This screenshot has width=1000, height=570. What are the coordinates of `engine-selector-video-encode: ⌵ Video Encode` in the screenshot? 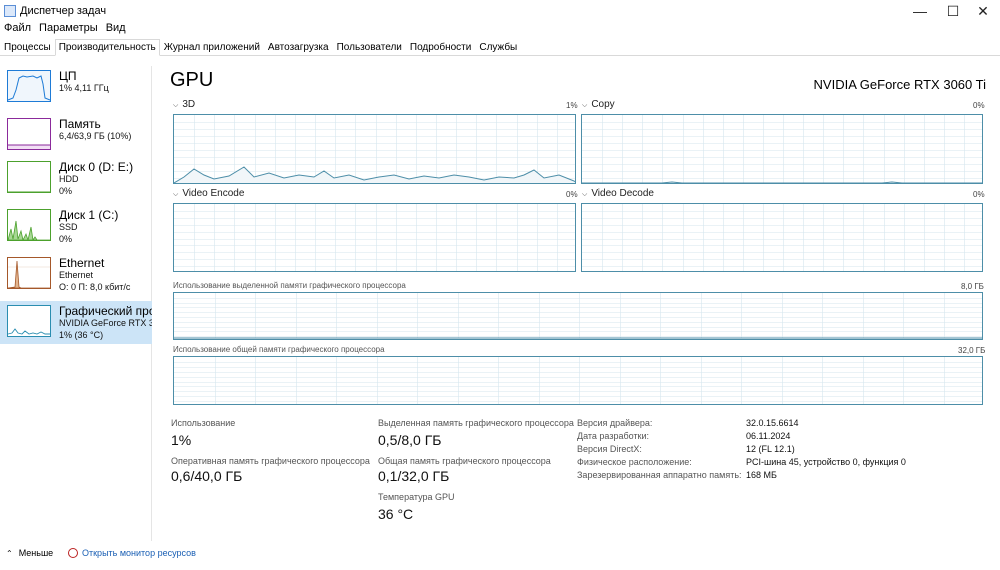 It's located at (208, 193).